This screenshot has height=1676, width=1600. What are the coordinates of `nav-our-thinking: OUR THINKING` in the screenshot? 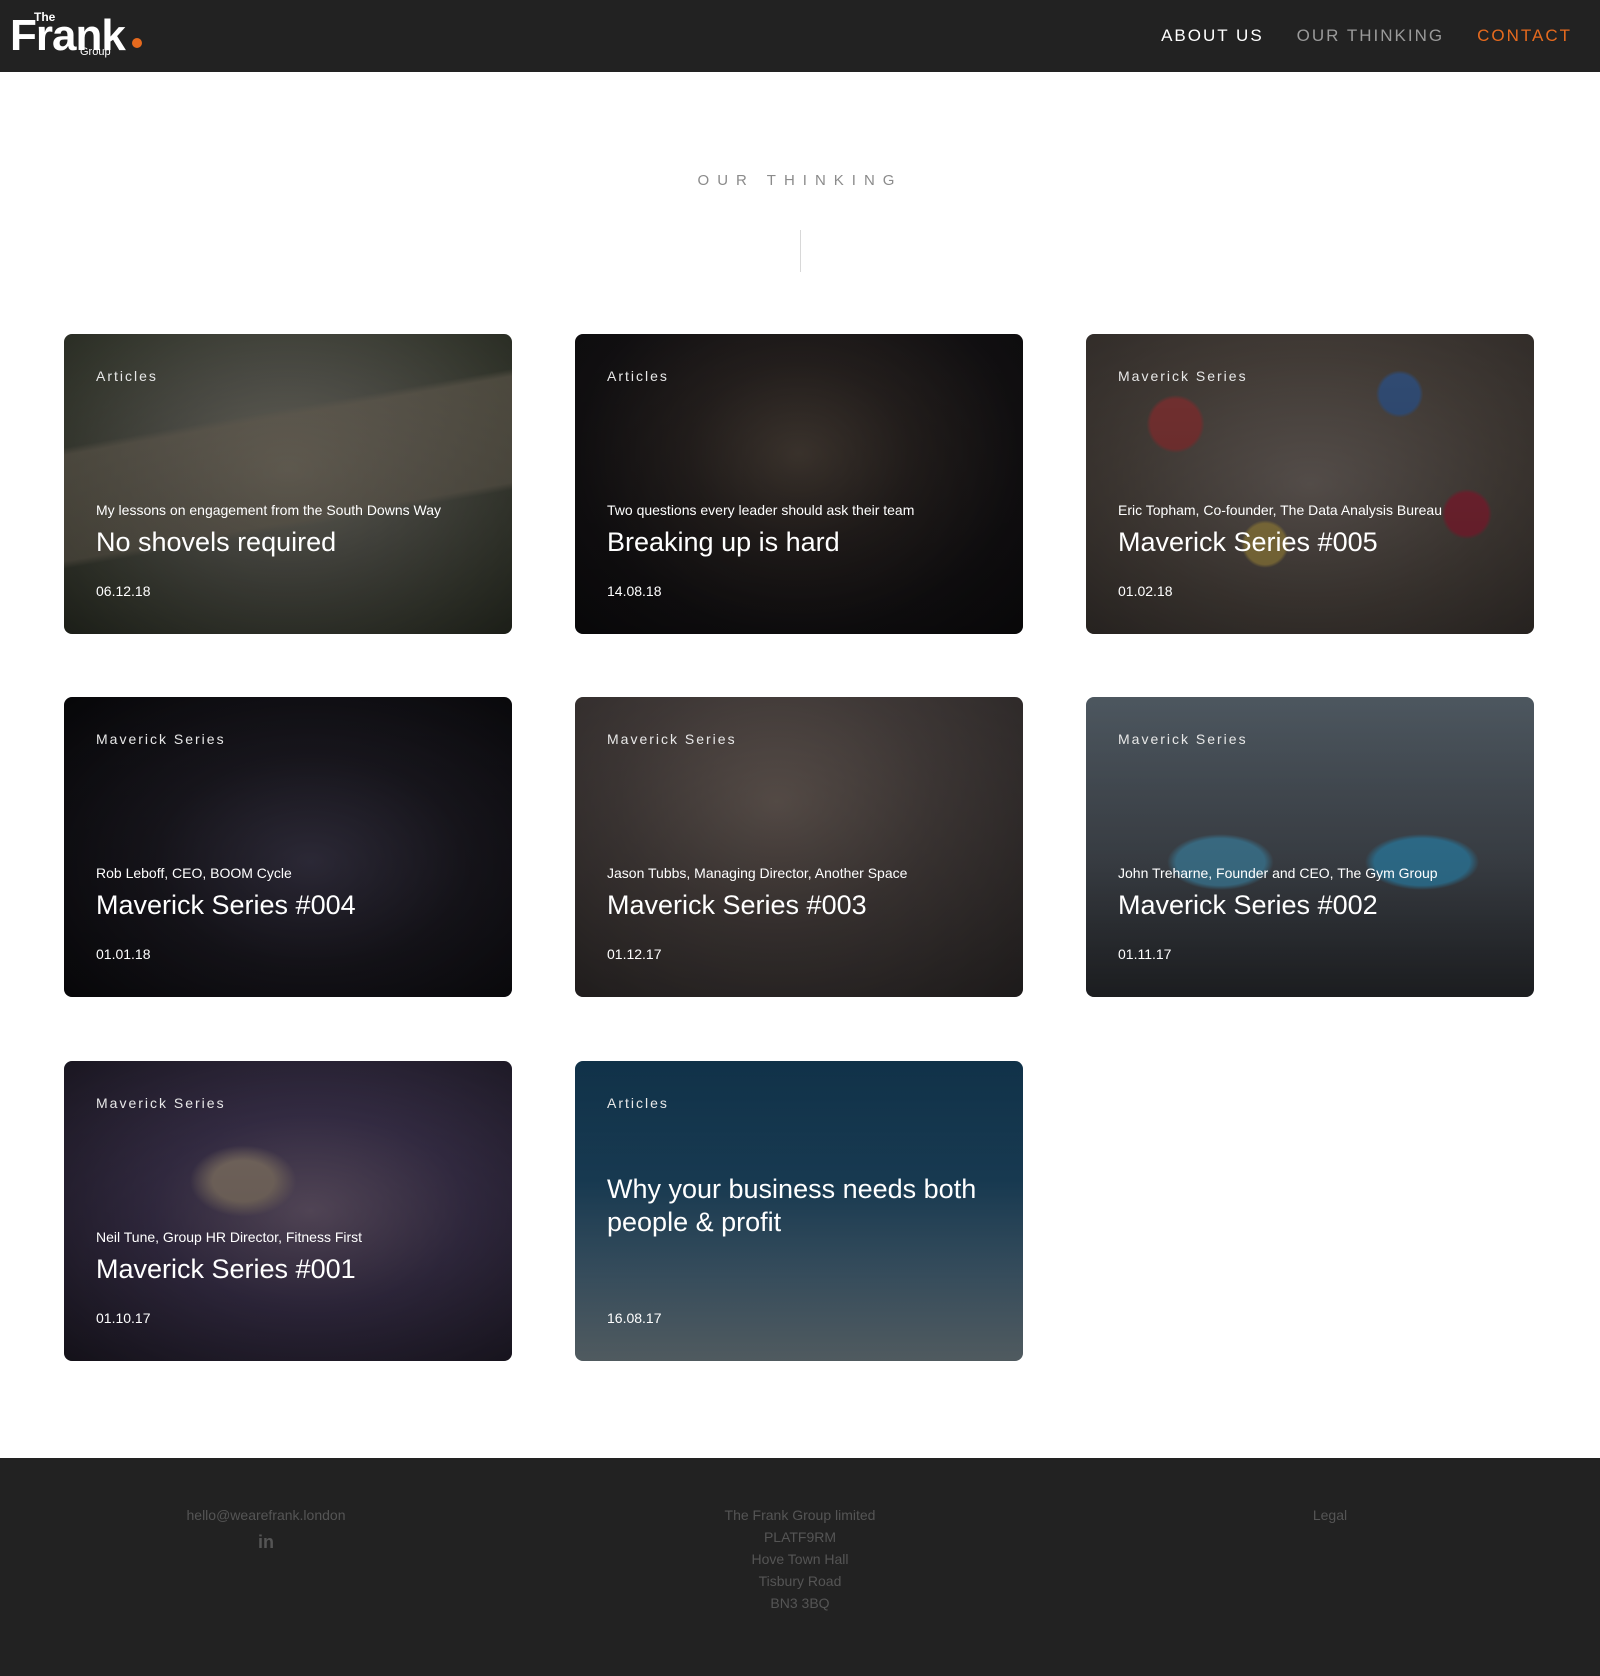 It's located at (1370, 36).